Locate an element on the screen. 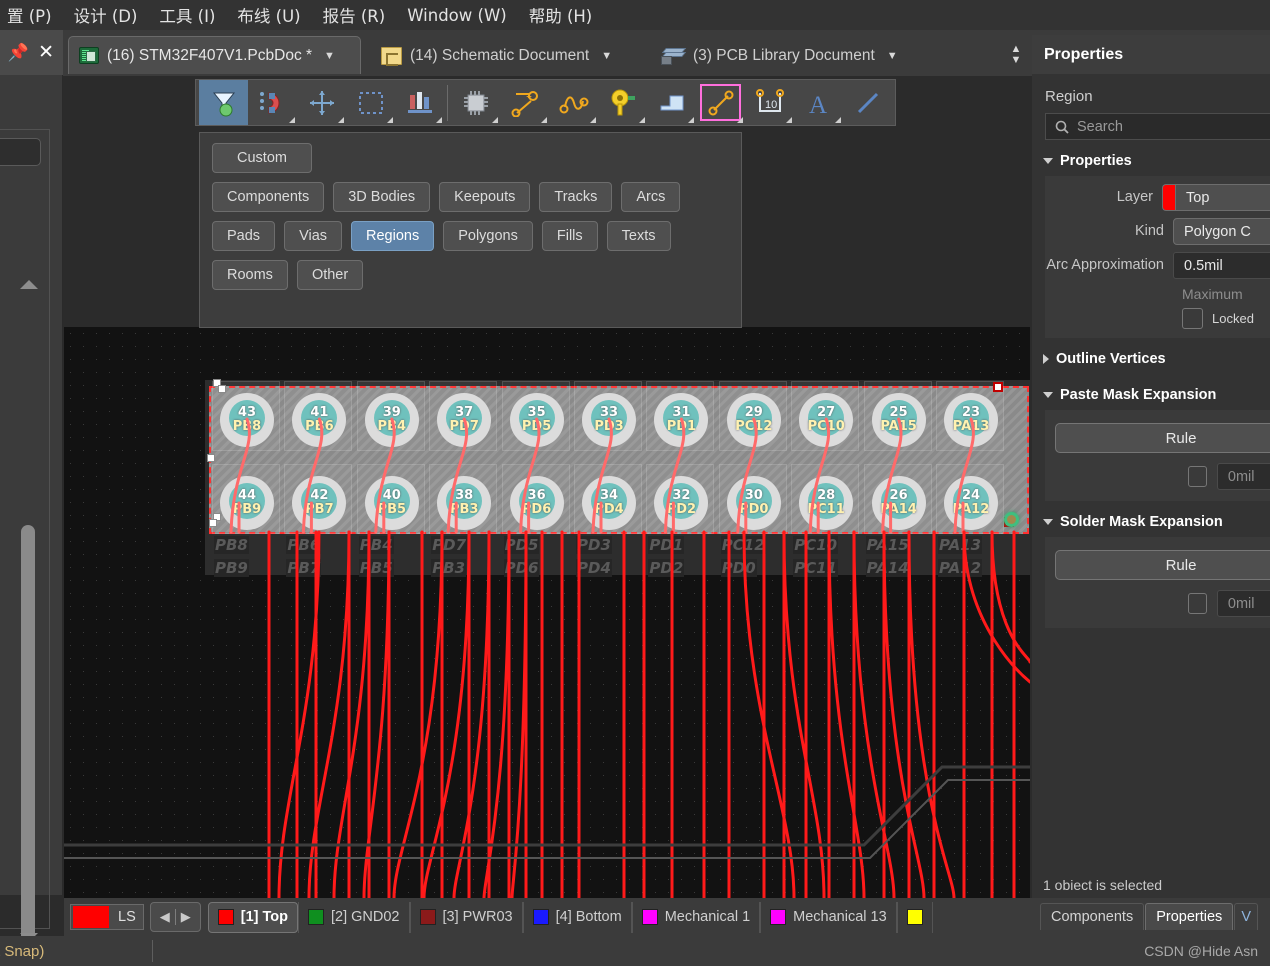 Image resolution: width=1270 pixels, height=966 pixels. layer-tab-label: [4] Bottom is located at coordinates (588, 917).